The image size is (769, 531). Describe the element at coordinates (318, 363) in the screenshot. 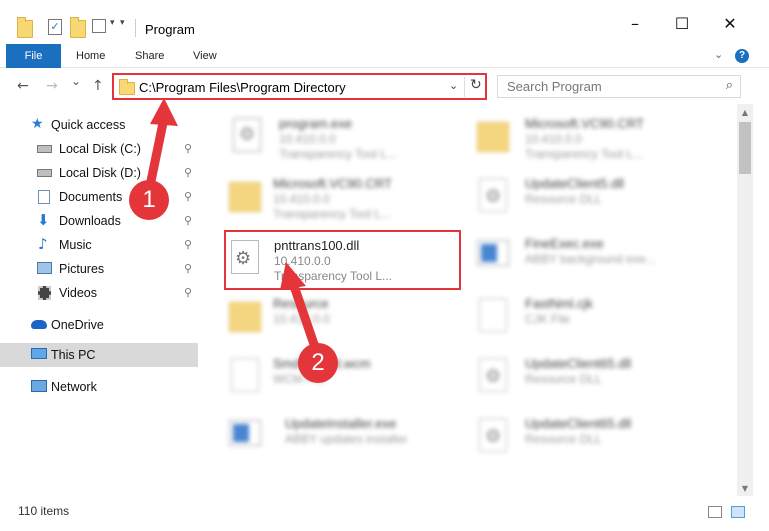

I see `step-2-callout: 2` at that location.